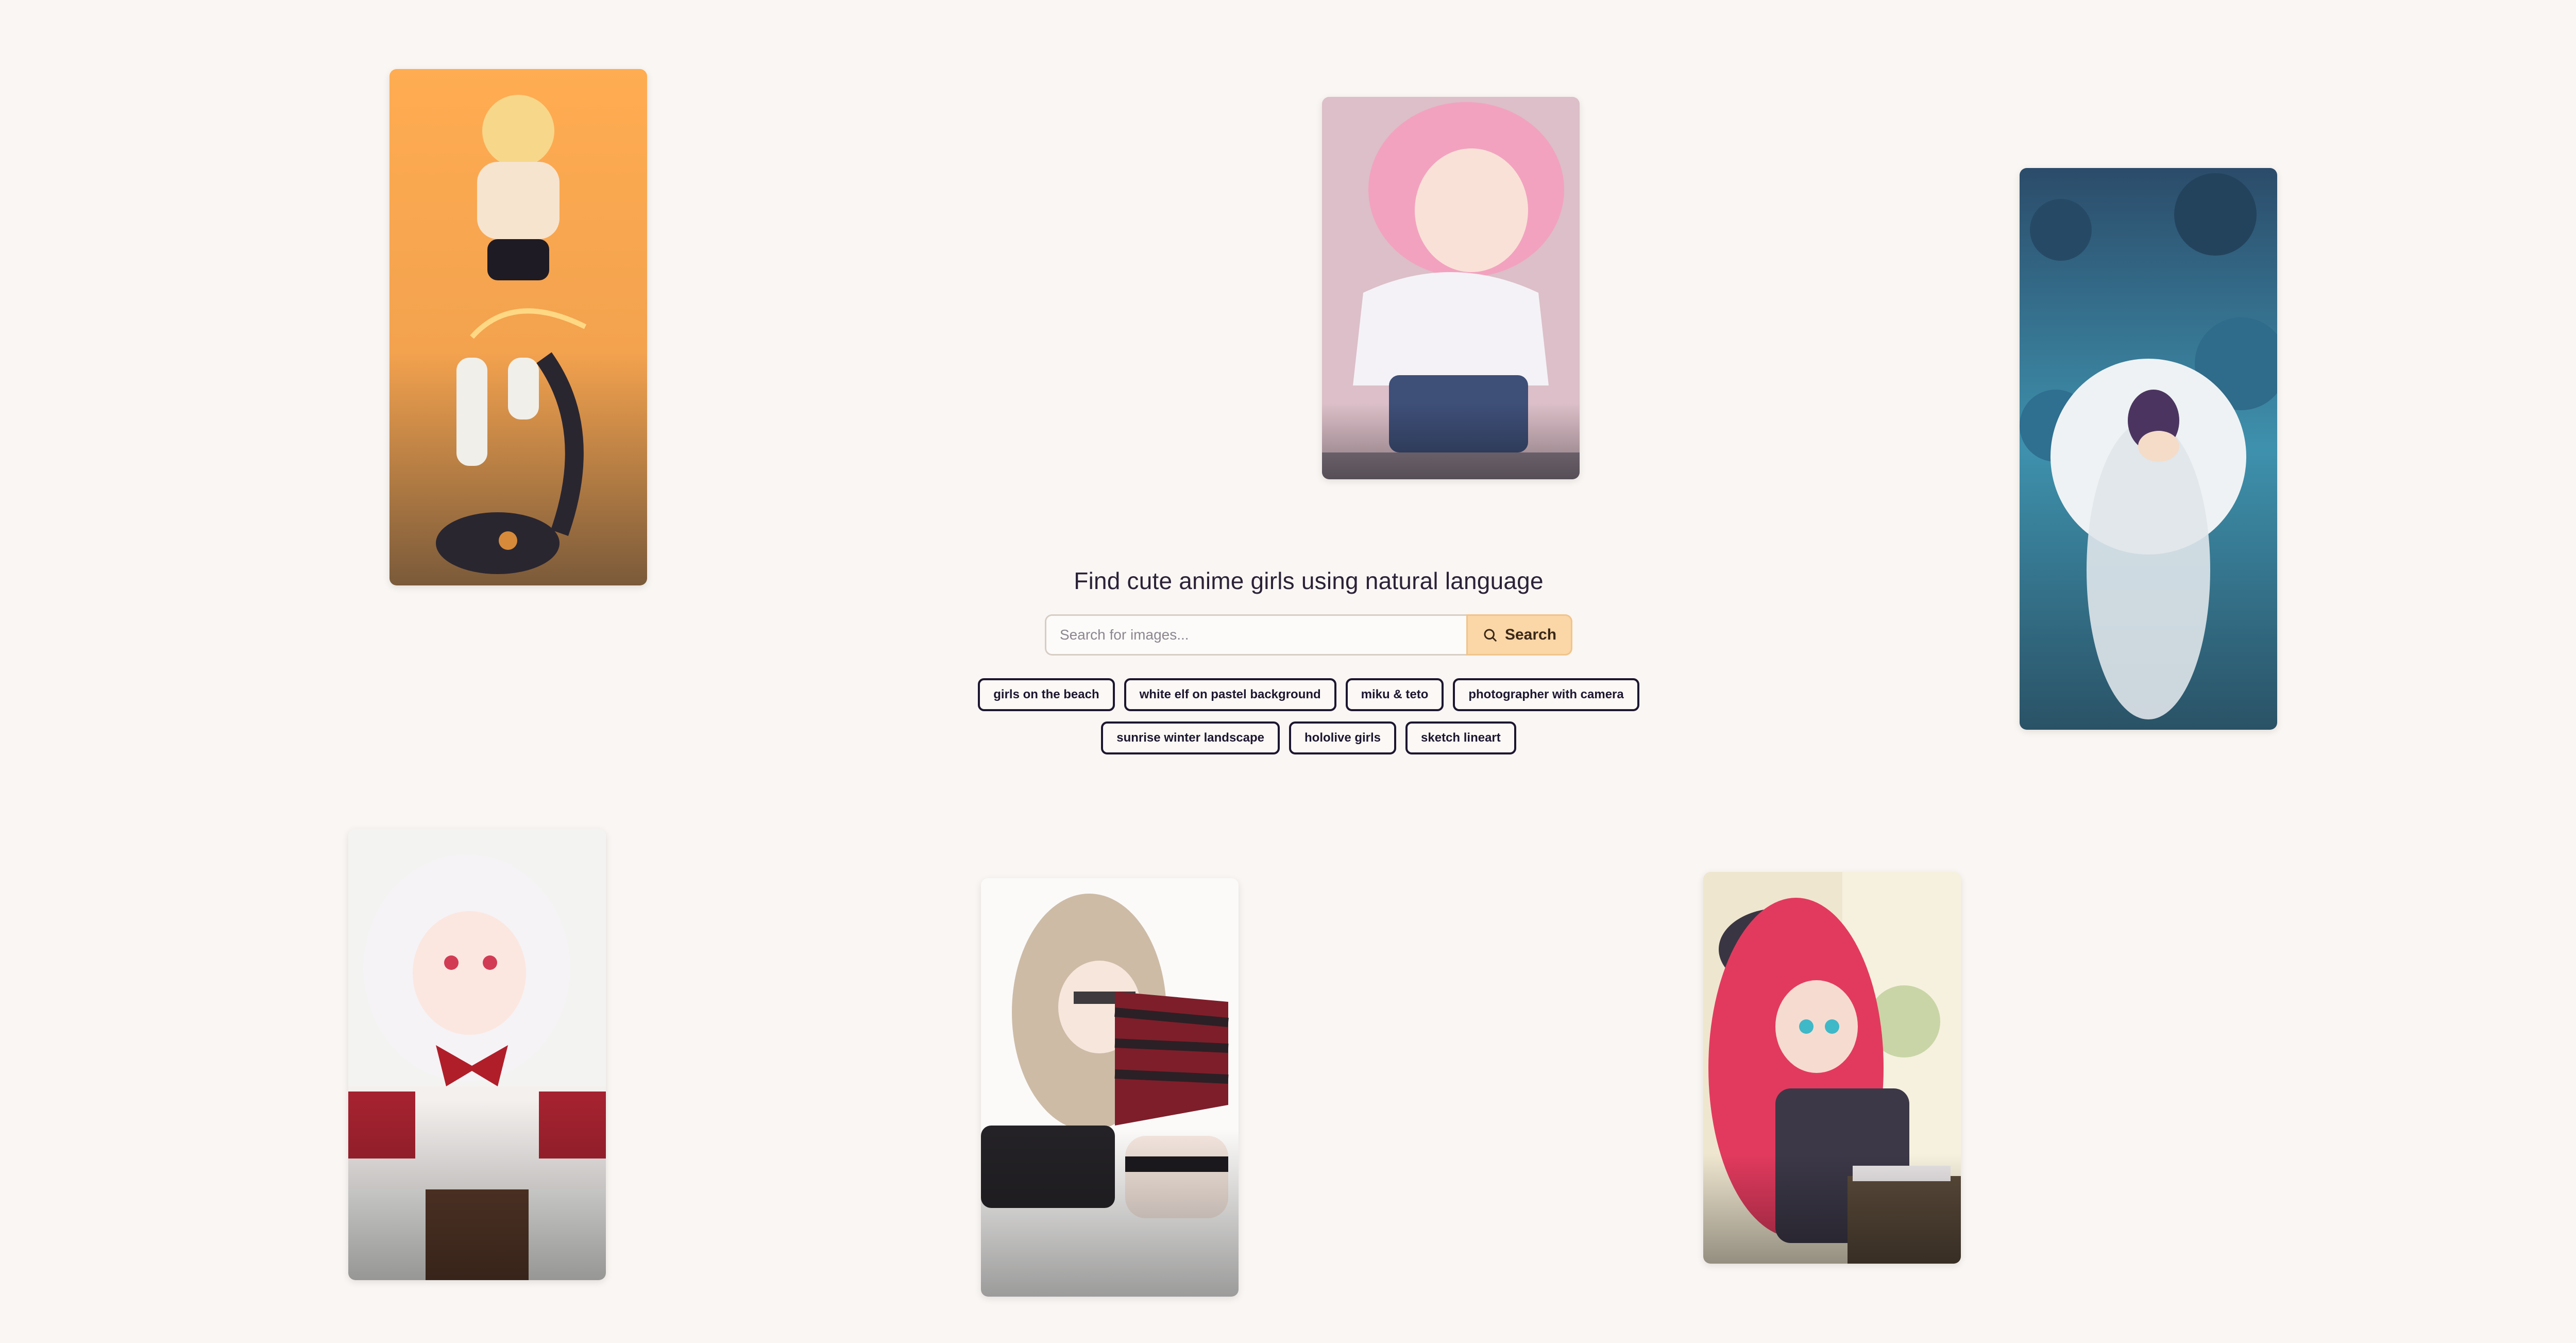  I want to click on gallery-image-1-art, so click(518, 327).